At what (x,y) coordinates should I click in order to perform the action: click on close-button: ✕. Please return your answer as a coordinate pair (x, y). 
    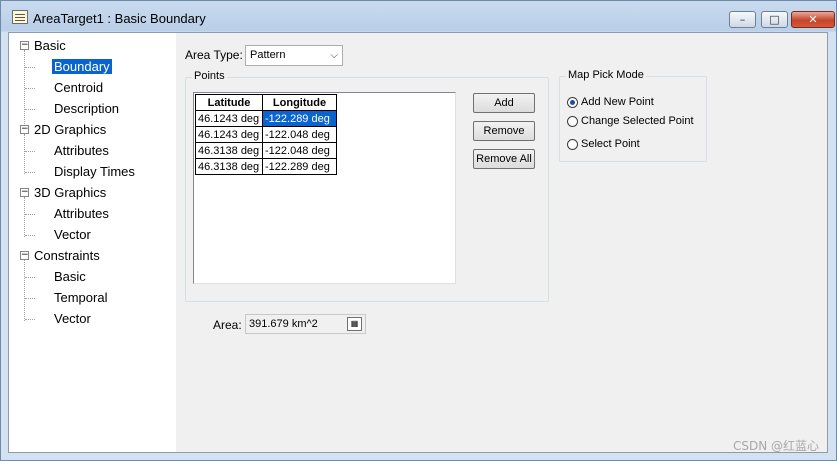
    Looking at the image, I should click on (813, 19).